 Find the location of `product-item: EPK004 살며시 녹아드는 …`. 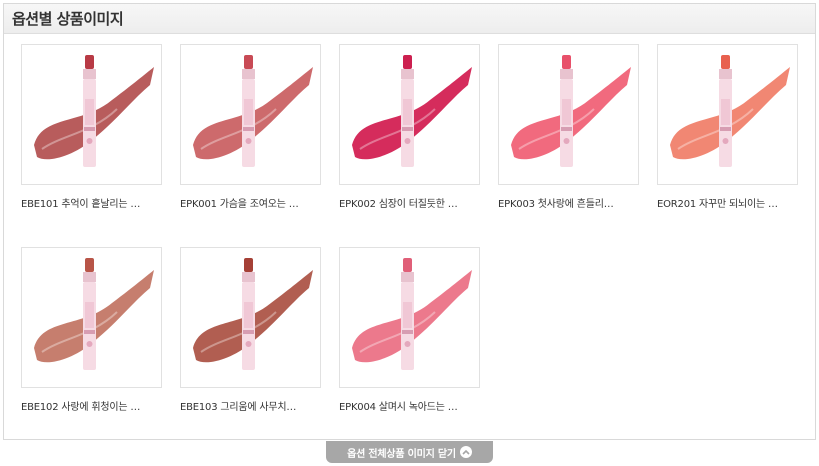

product-item: EPK004 살며시 녹아드는 … is located at coordinates (414, 330).